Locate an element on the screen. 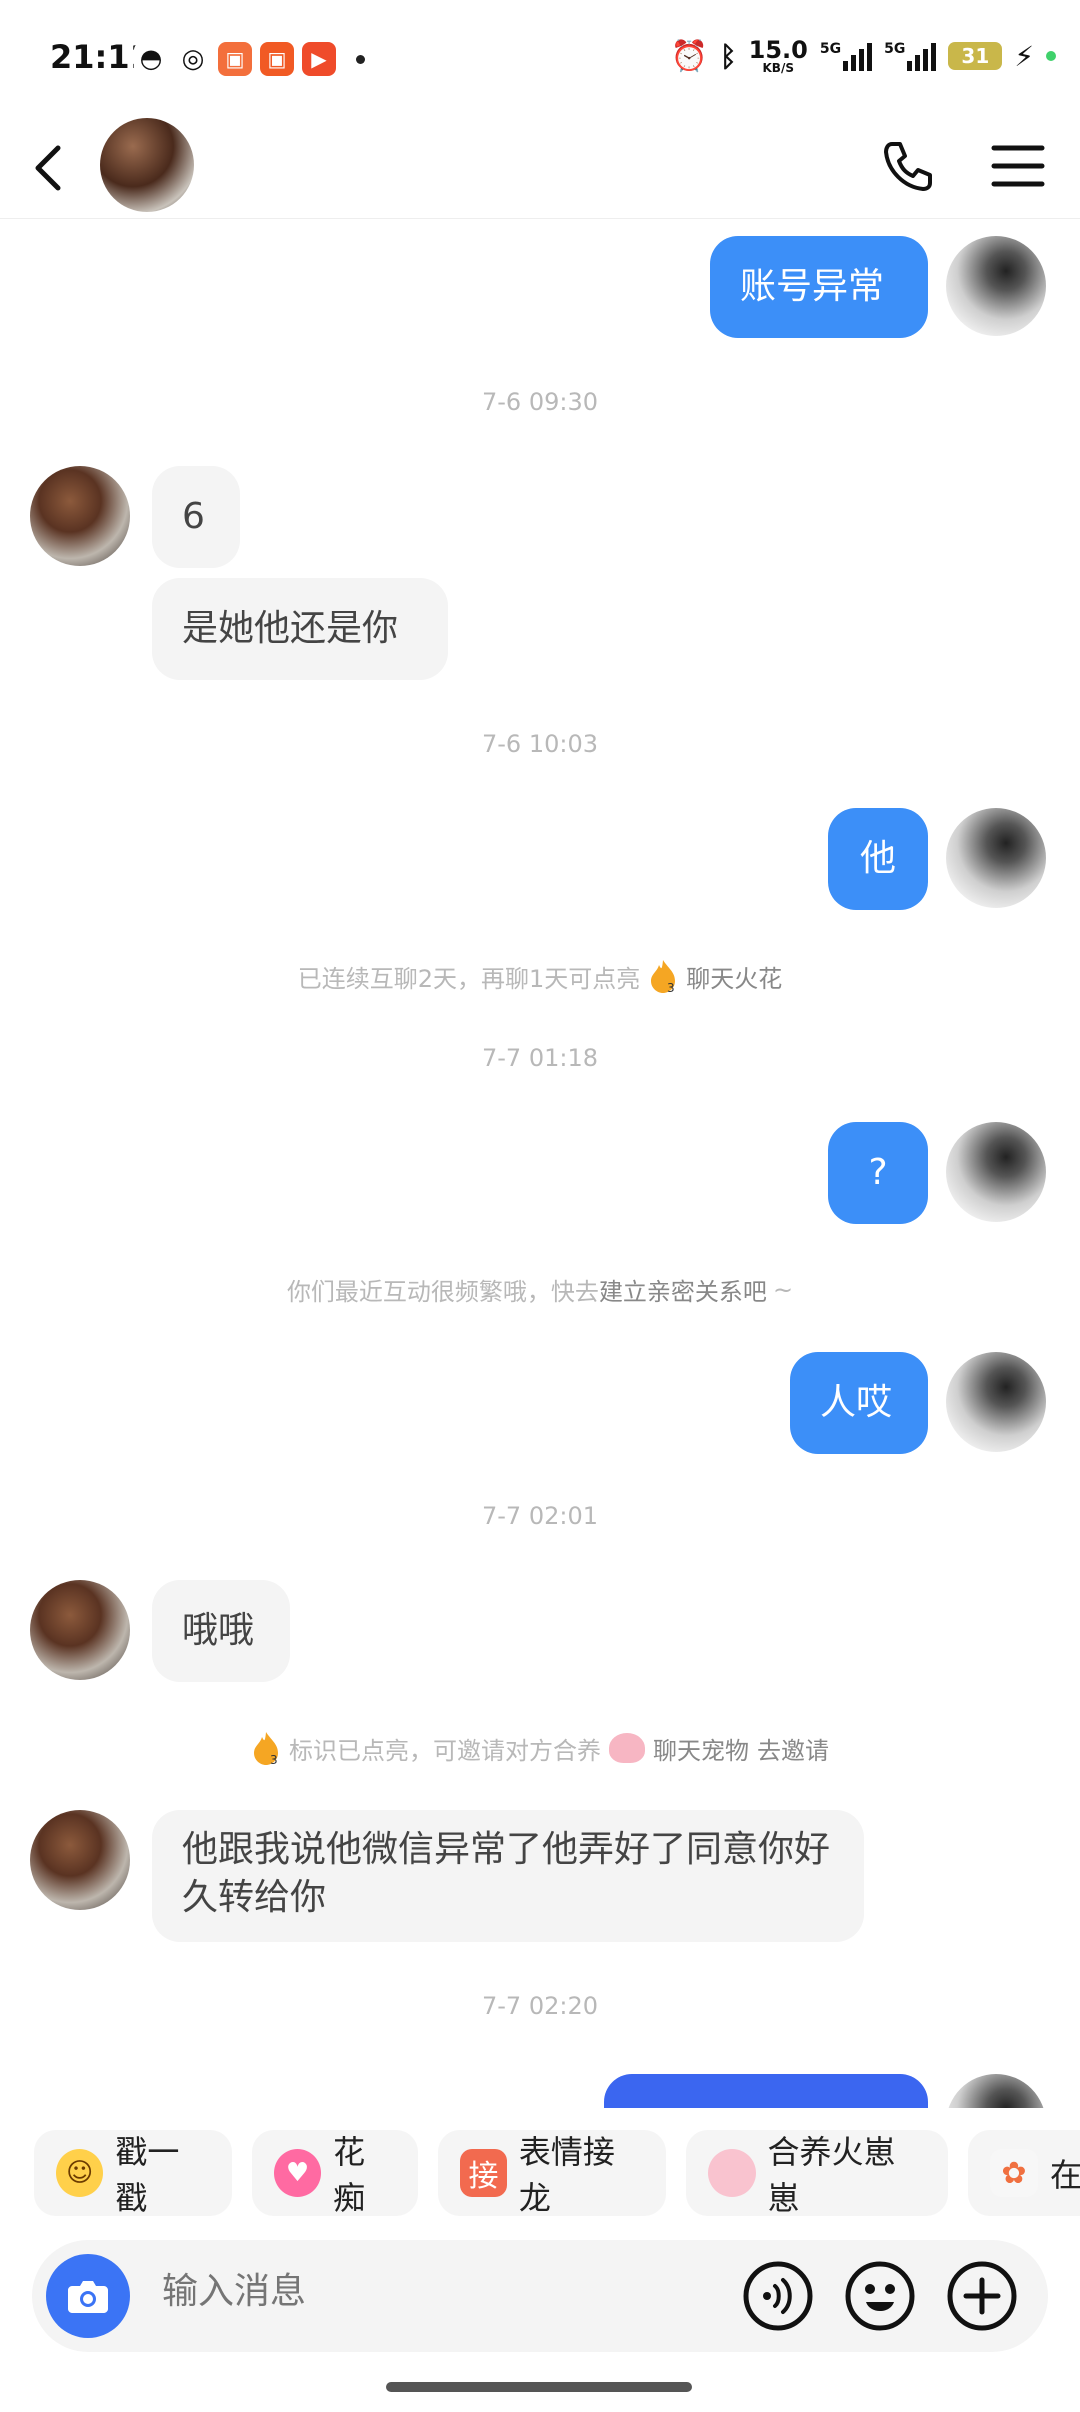 This screenshot has width=1080, height=2412. phone-icon is located at coordinates (908, 166).